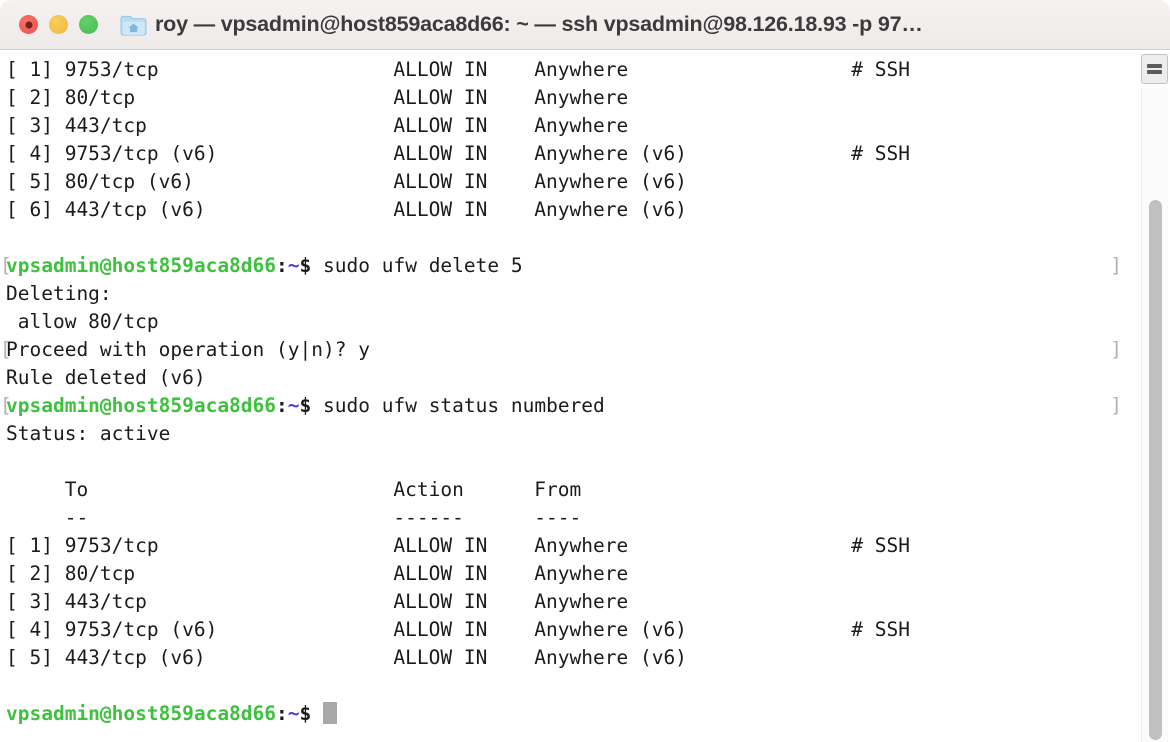 The width and height of the screenshot is (1170, 742). I want to click on terminal-line-text: Deleting:, so click(59, 293).